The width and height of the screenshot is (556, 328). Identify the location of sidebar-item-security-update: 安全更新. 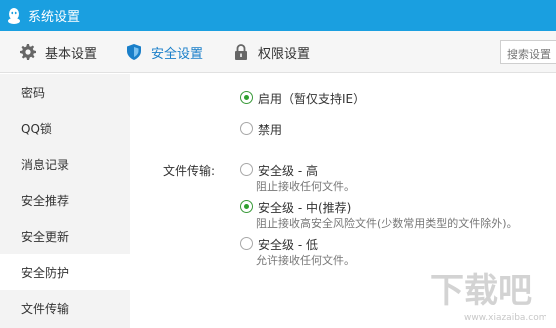
(65, 236).